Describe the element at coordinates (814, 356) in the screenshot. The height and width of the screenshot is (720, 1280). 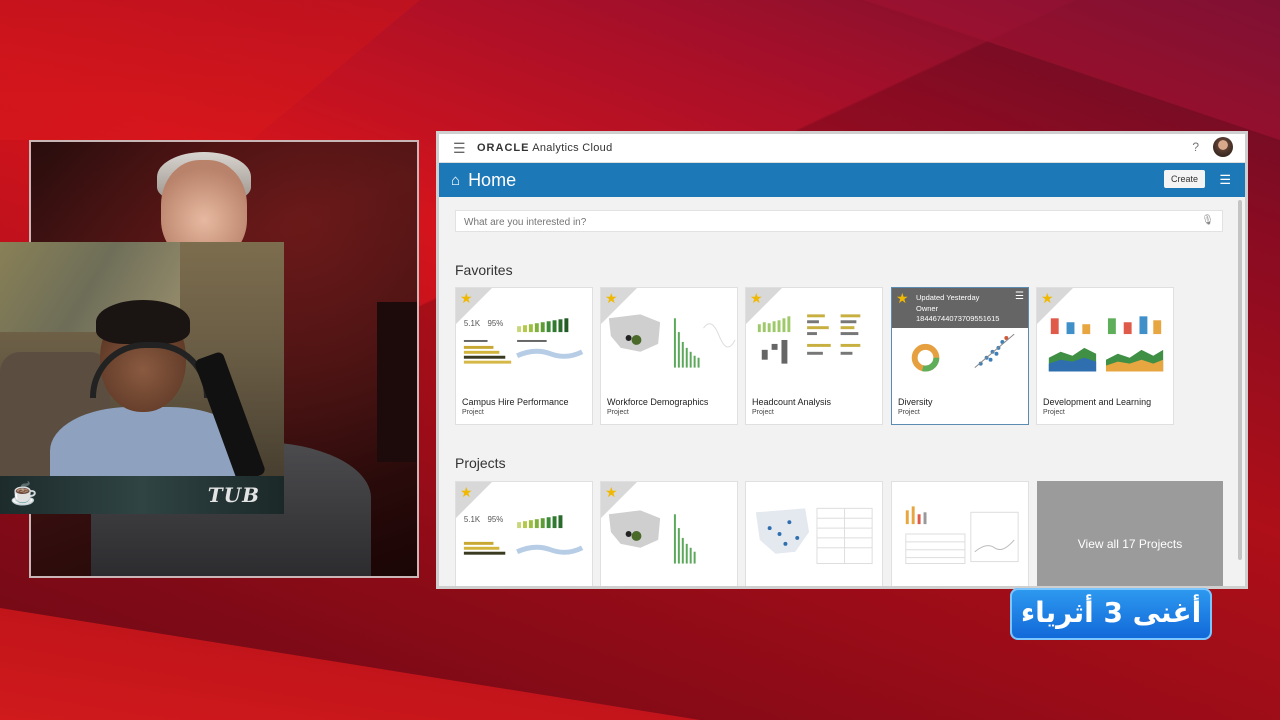
I see `project-card: ★ Headcount Analysis Project` at that location.